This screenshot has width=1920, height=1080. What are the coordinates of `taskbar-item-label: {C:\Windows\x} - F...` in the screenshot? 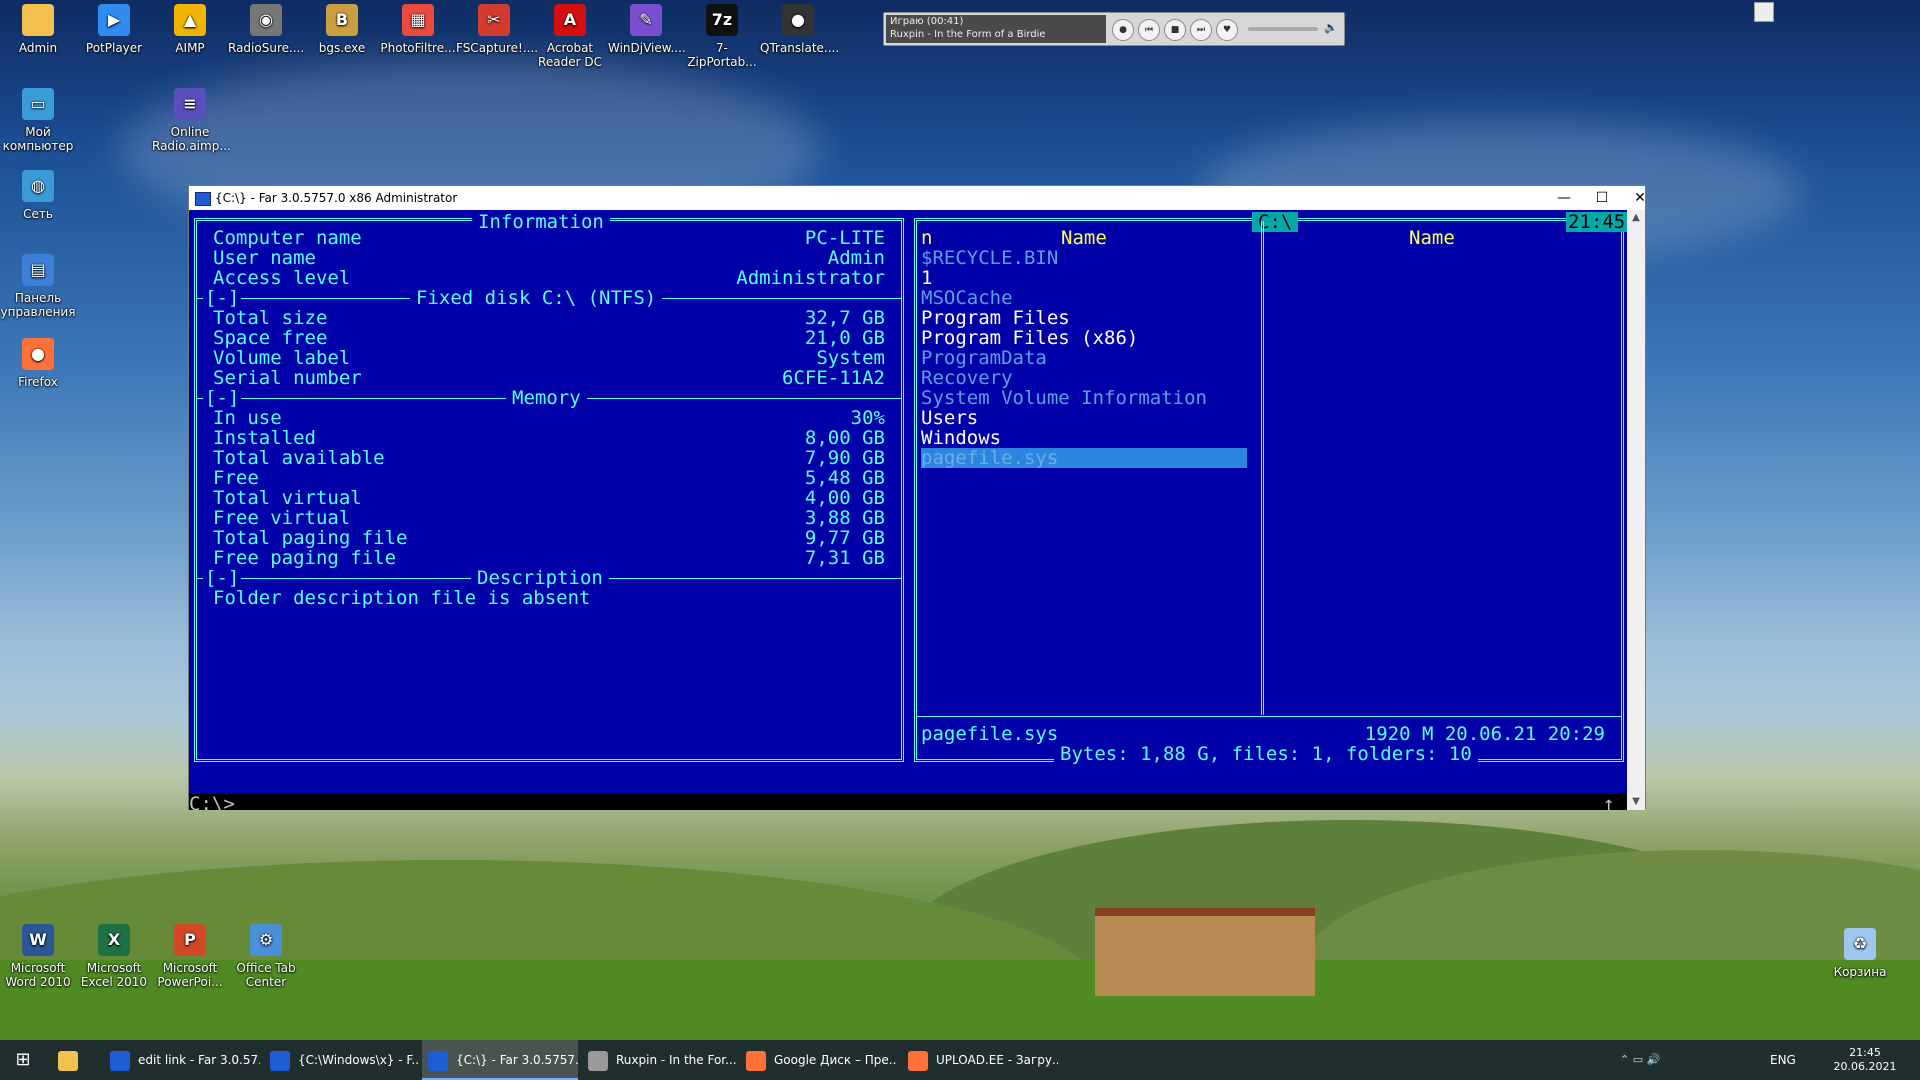 It's located at (359, 1060).